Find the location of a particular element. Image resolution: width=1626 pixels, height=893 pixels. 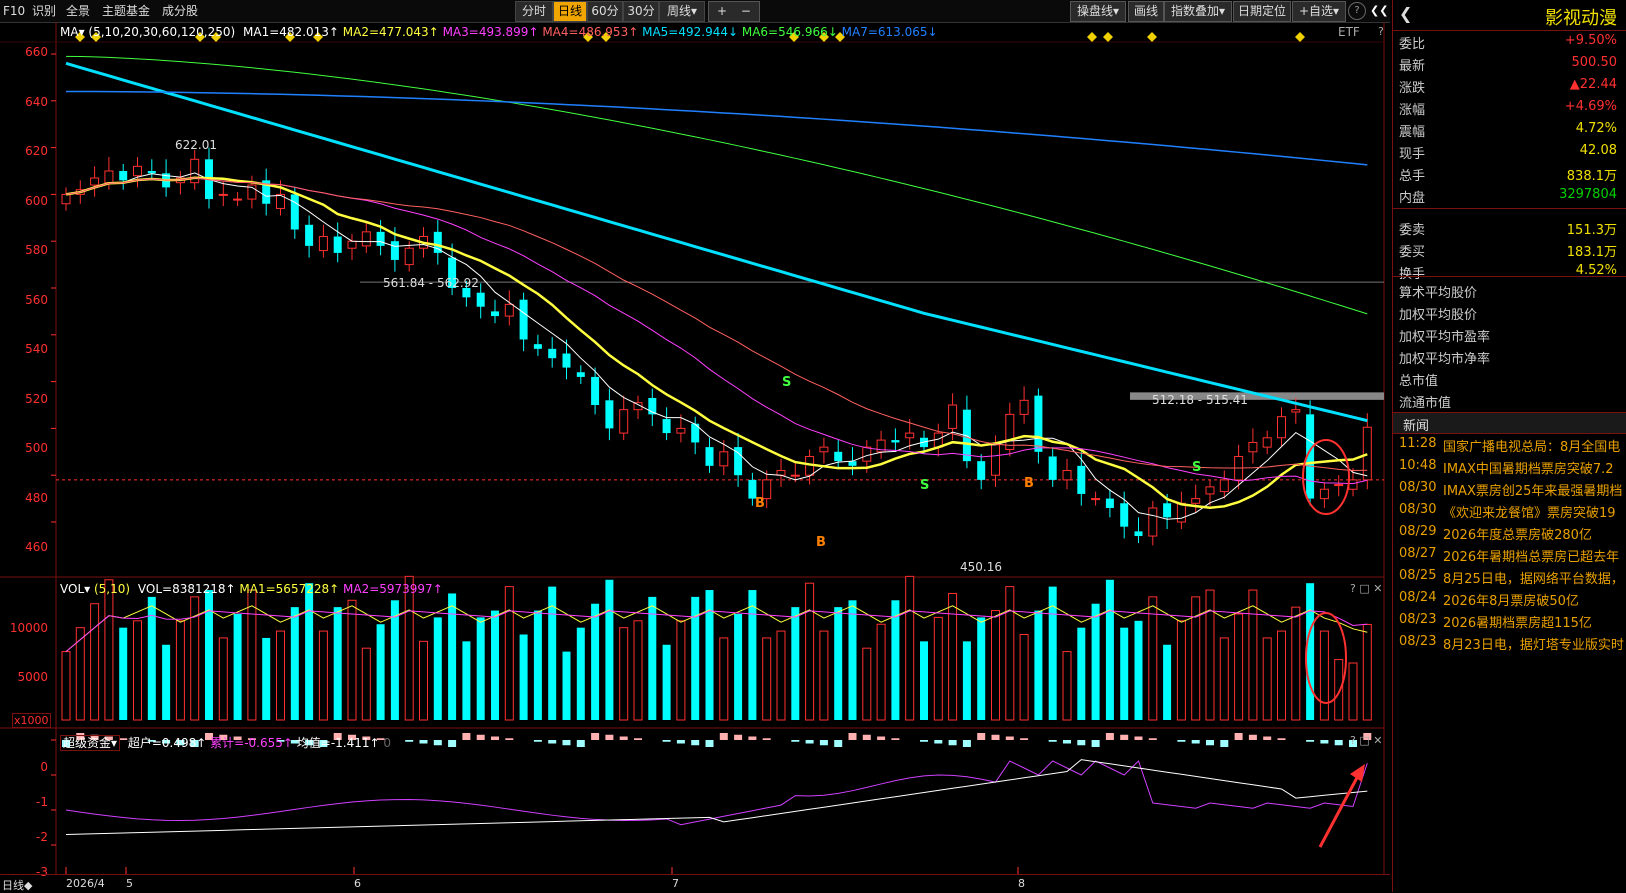

zoom-out-button: − is located at coordinates (746, 11).